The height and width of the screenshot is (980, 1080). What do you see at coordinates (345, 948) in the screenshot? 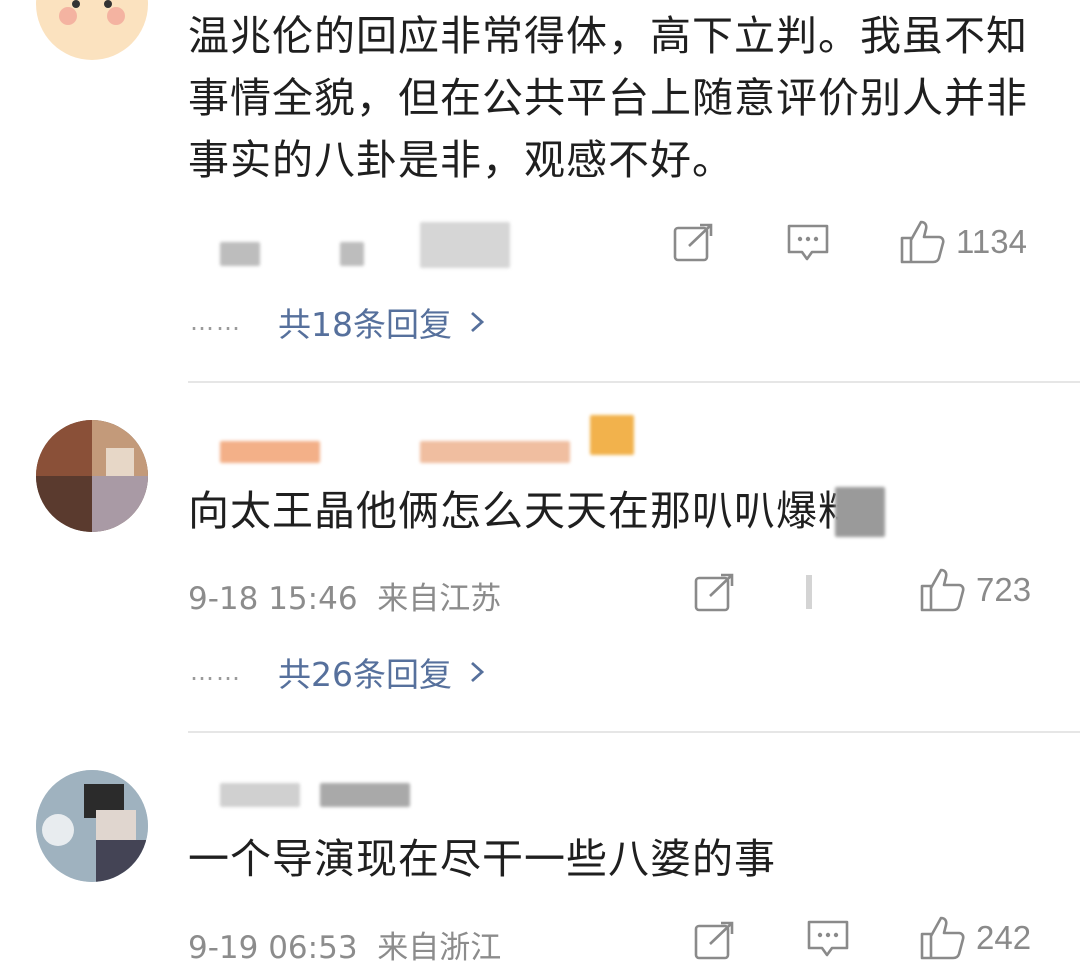
I see `comment-meta: 9-19 06:53 来自浙江` at bounding box center [345, 948].